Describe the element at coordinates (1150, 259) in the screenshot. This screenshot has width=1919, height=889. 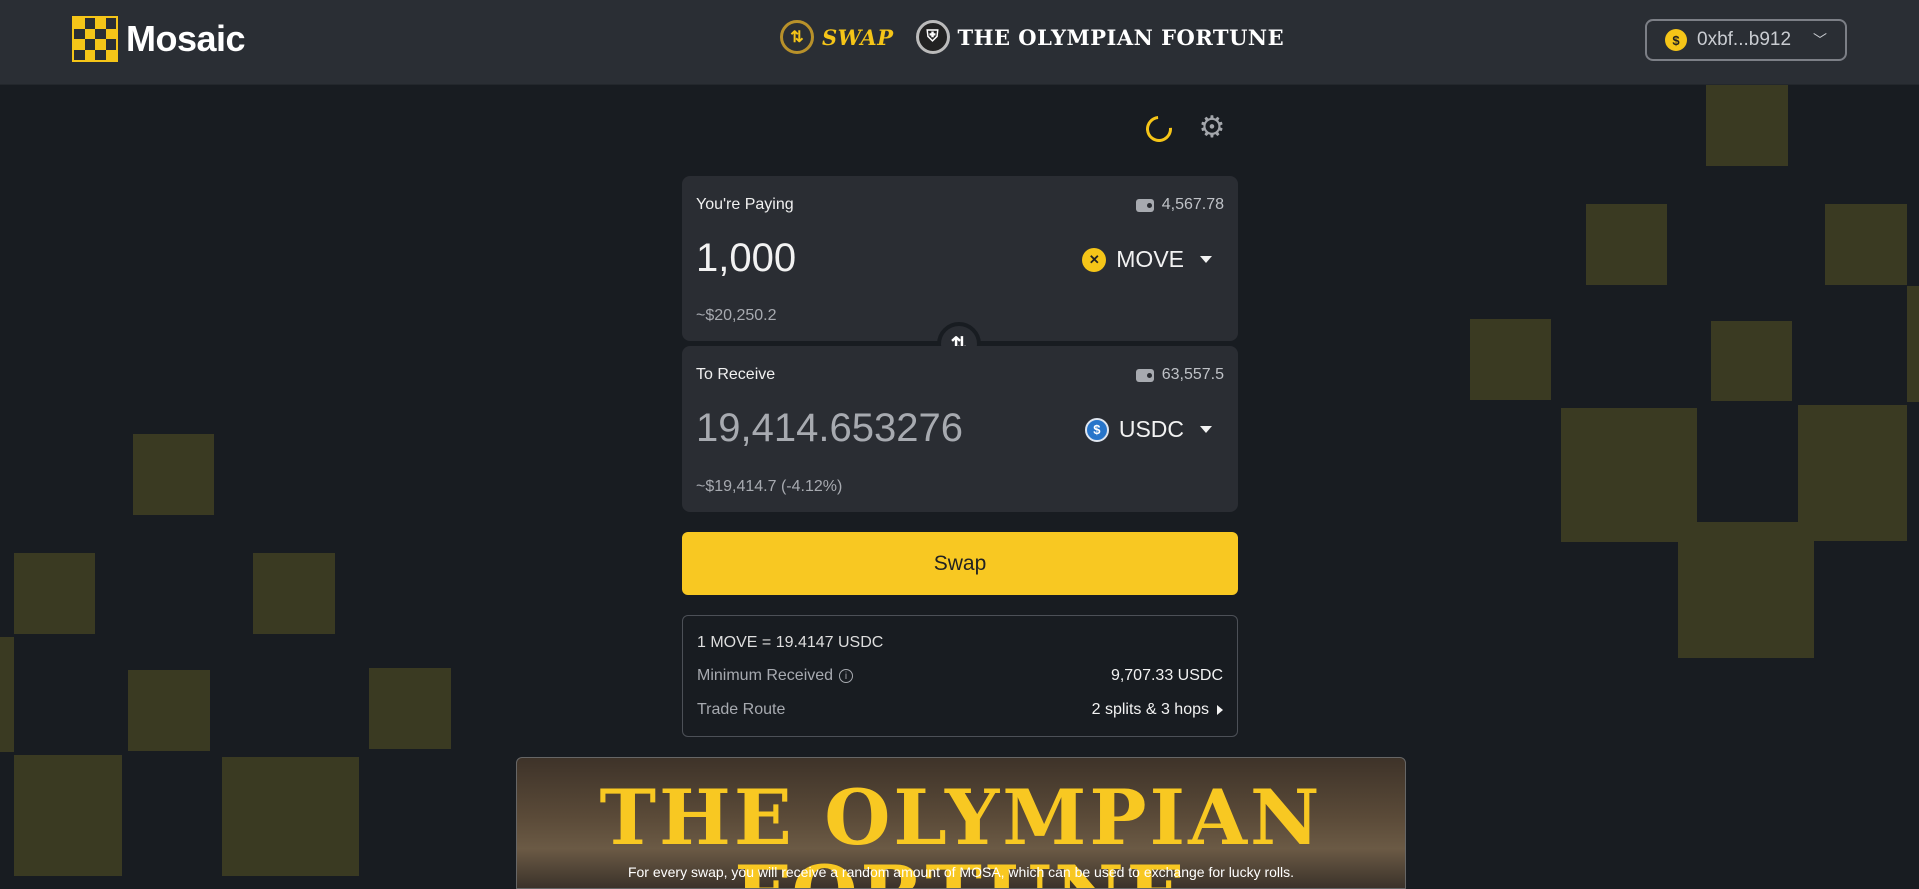
I see `paying-token-name: MOVE` at that location.